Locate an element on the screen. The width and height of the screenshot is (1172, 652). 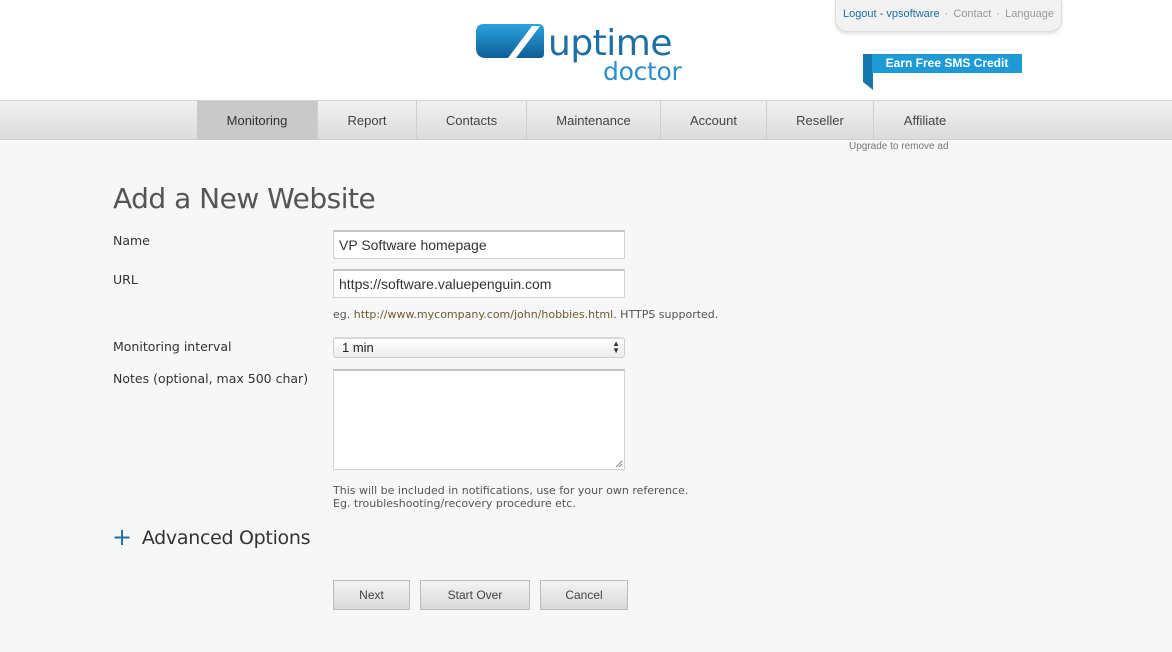
earn-sms-credit-banner: Earn Free SMS Credit is located at coordinates (947, 63).